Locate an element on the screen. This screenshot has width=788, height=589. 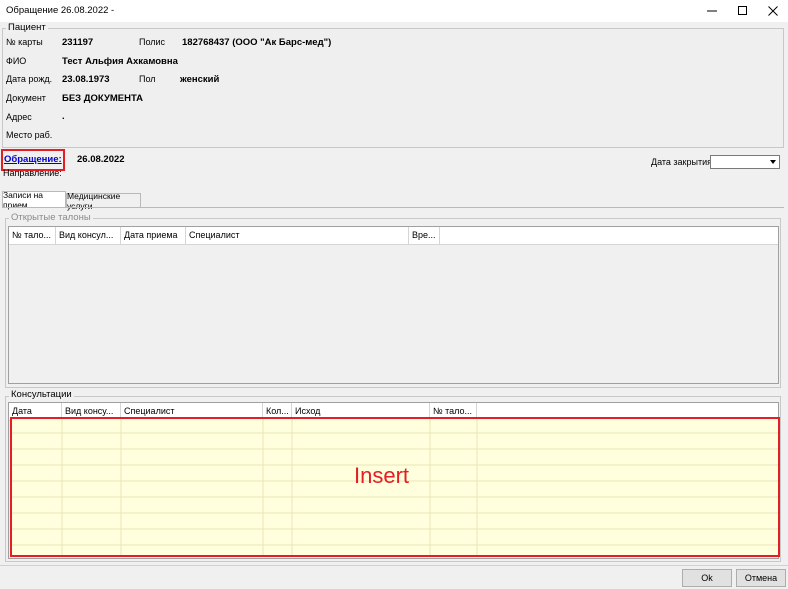
tab-appointments: Записи на прием is located at coordinates (34, 200).